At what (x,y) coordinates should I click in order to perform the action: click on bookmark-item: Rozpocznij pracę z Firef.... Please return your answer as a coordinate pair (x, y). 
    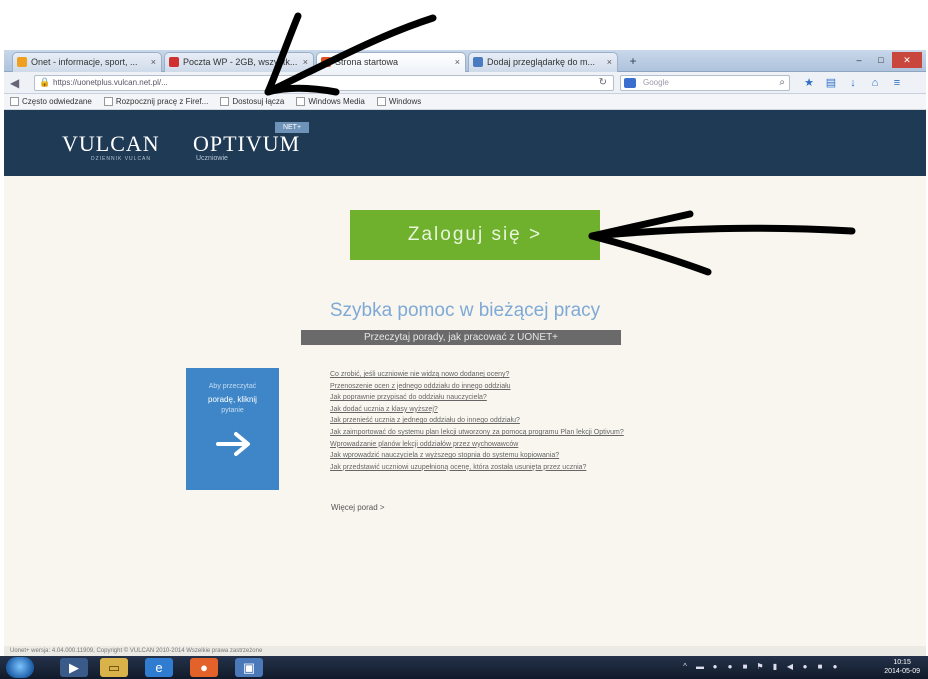
    Looking at the image, I should click on (156, 101).